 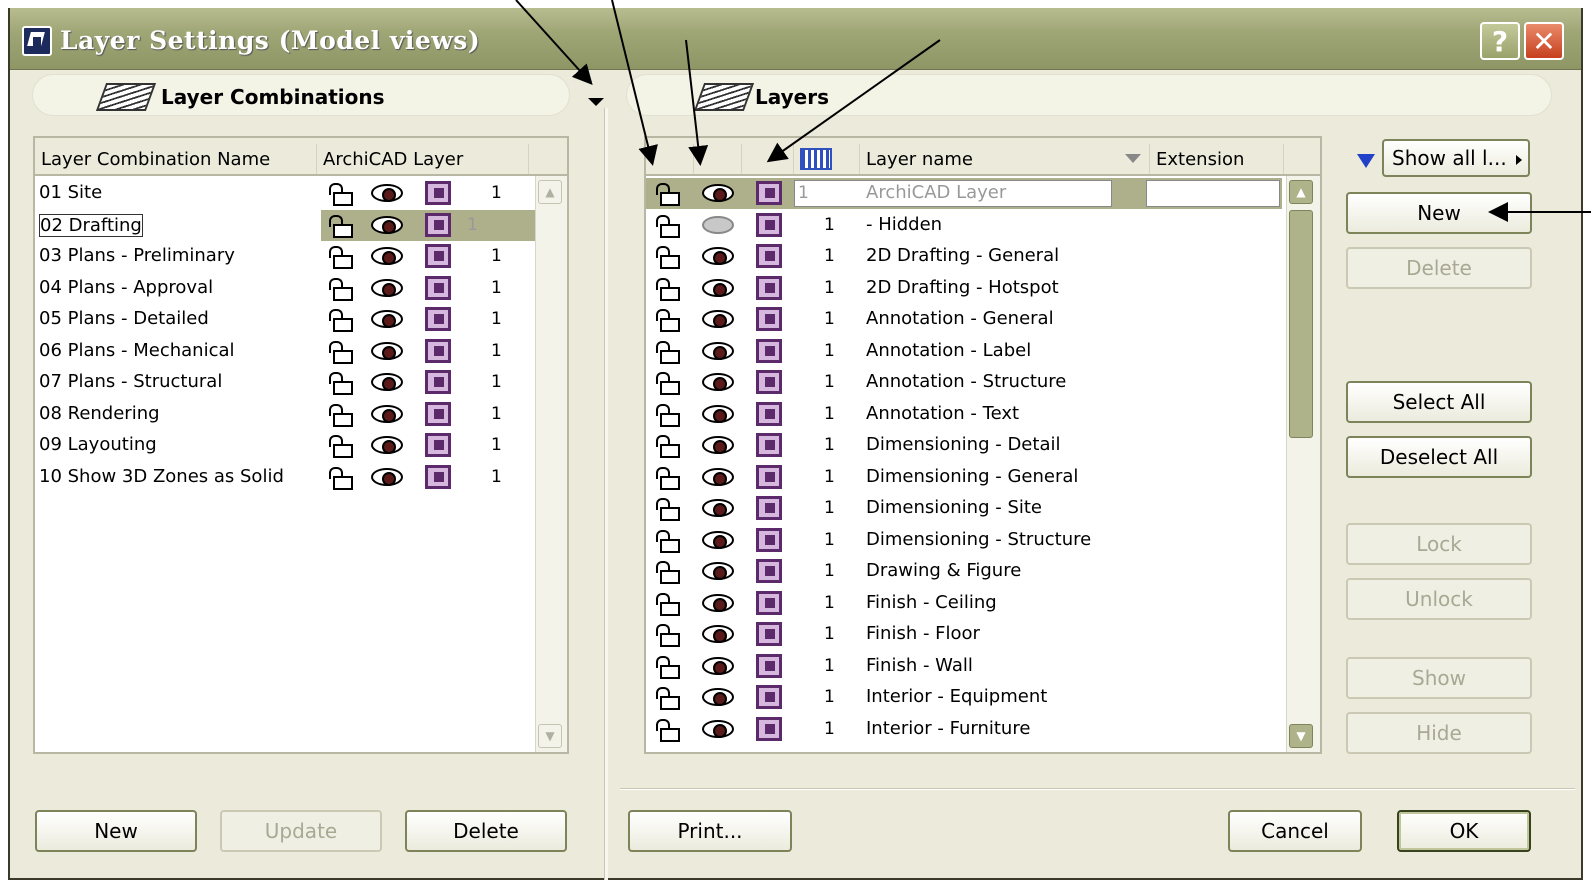 I want to click on layer-row: 1 Drawing & Figure, so click(x=964, y=571).